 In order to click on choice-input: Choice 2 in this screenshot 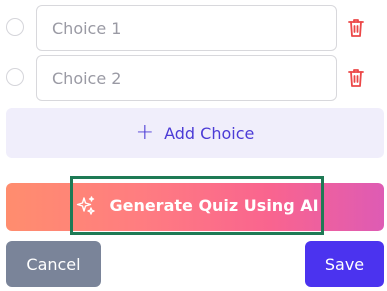, I will do `click(186, 78)`.